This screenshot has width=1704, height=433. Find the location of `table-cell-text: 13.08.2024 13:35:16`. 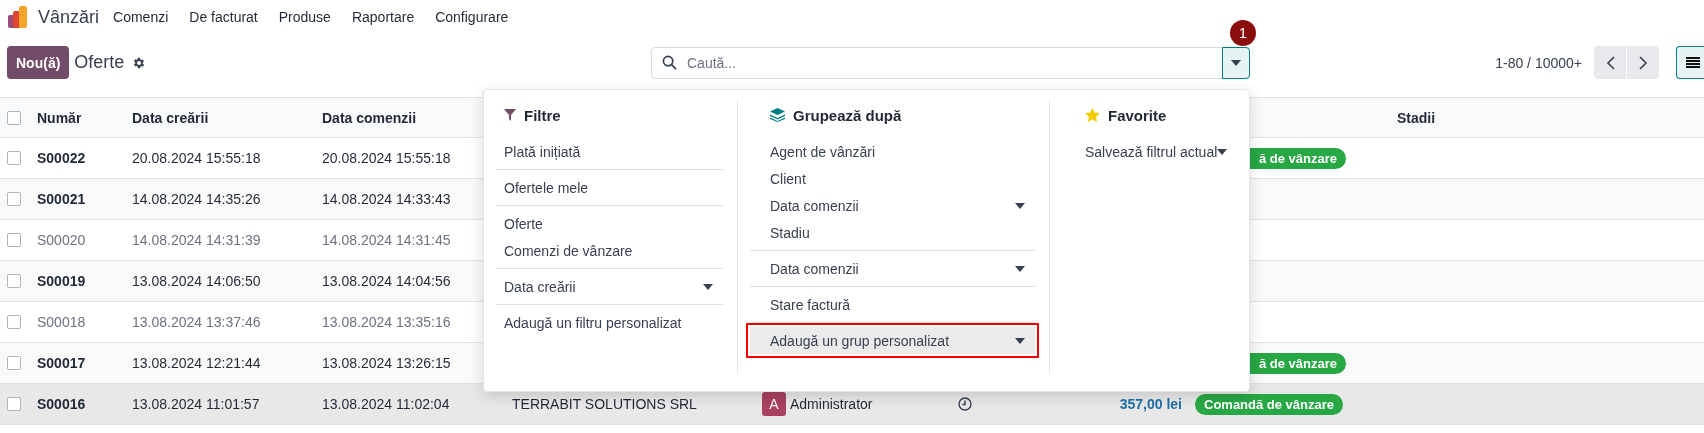

table-cell-text: 13.08.2024 13:35:16 is located at coordinates (386, 322).